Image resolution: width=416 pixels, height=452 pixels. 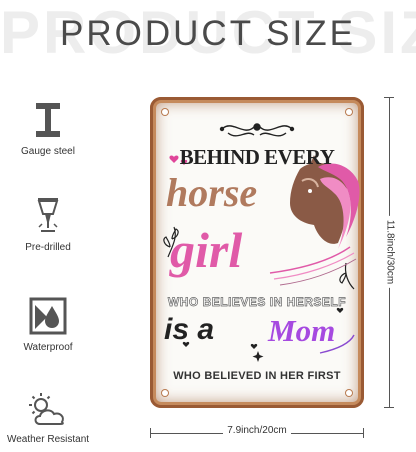 I want to click on sign-line-girl: girl, so click(x=206, y=250).